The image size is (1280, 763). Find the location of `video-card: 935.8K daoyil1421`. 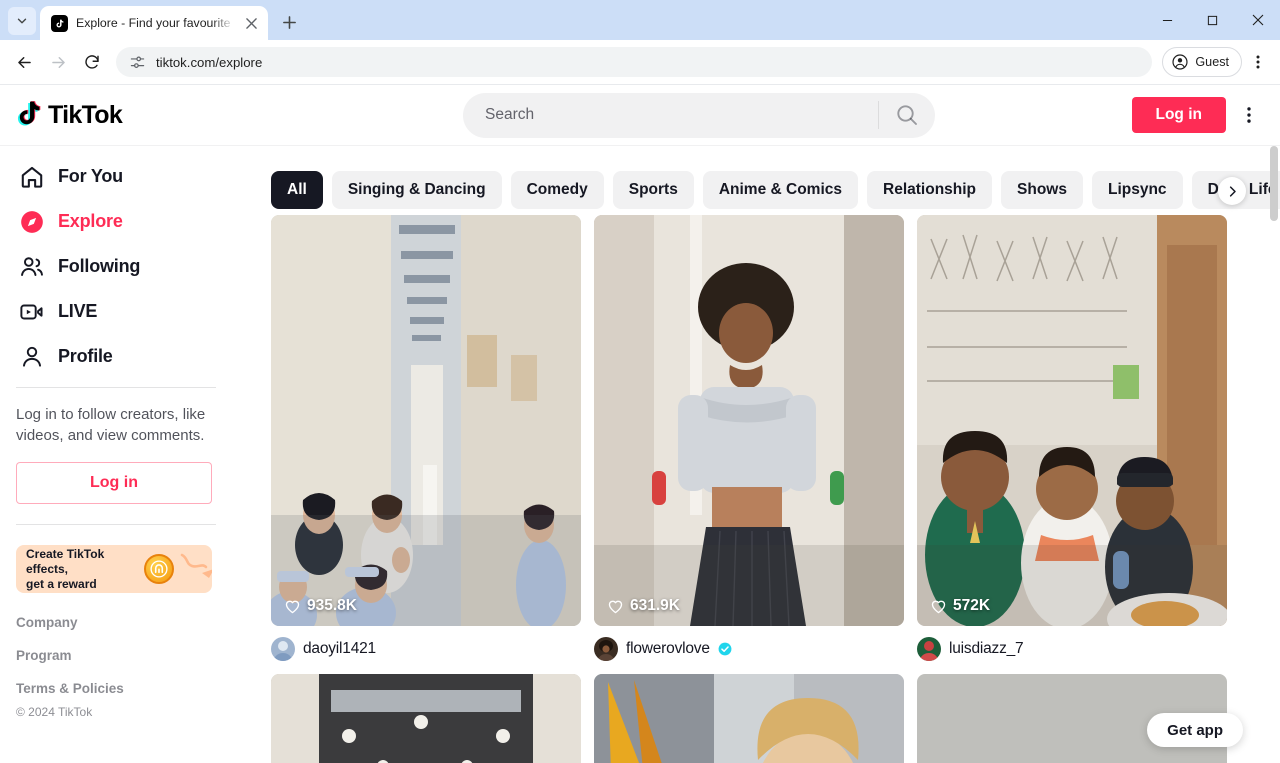

video-card: 935.8K daoyil1421 is located at coordinates (426, 438).